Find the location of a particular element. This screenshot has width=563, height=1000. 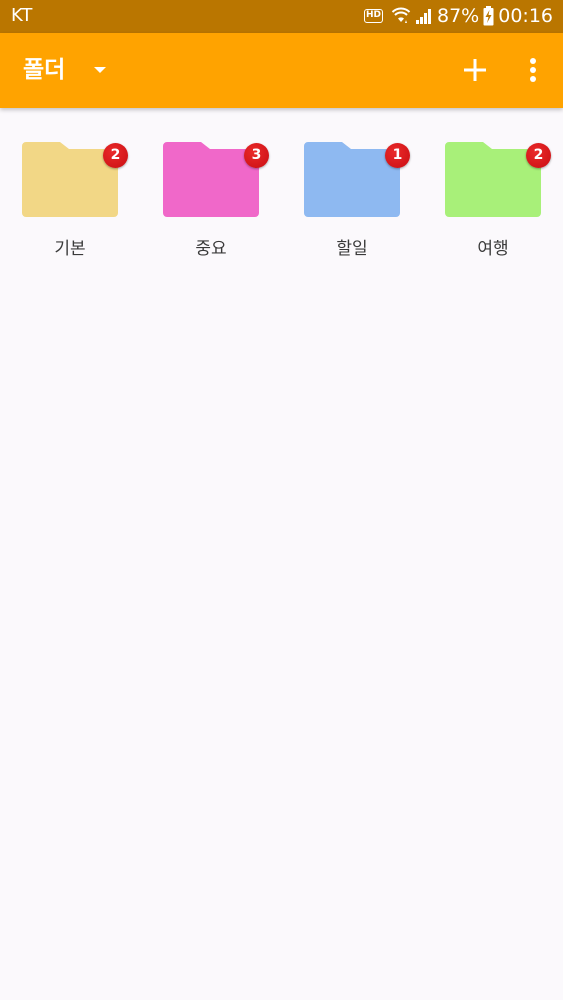

dropdown-arrow-icon is located at coordinates (100, 70).